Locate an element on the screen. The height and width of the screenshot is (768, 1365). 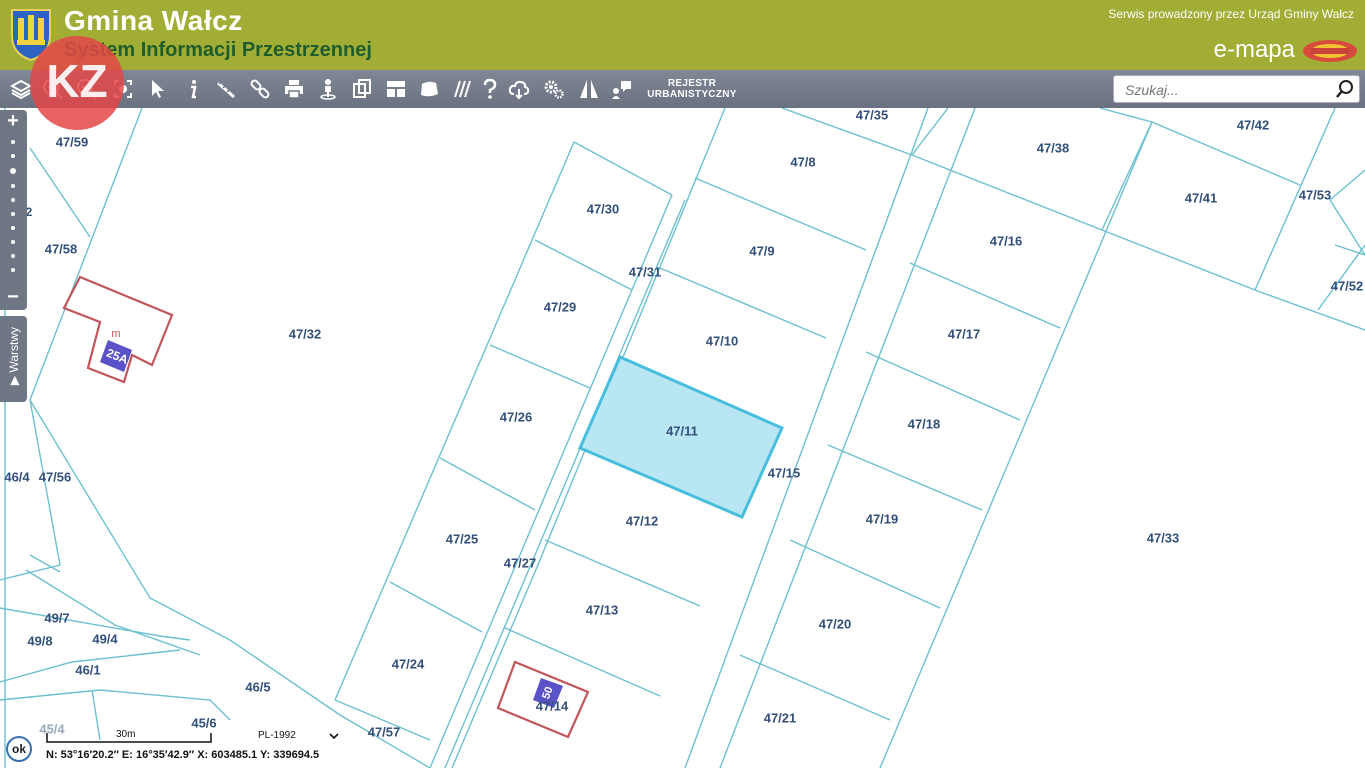
parcel-label: 45/6 is located at coordinates (203, 722).